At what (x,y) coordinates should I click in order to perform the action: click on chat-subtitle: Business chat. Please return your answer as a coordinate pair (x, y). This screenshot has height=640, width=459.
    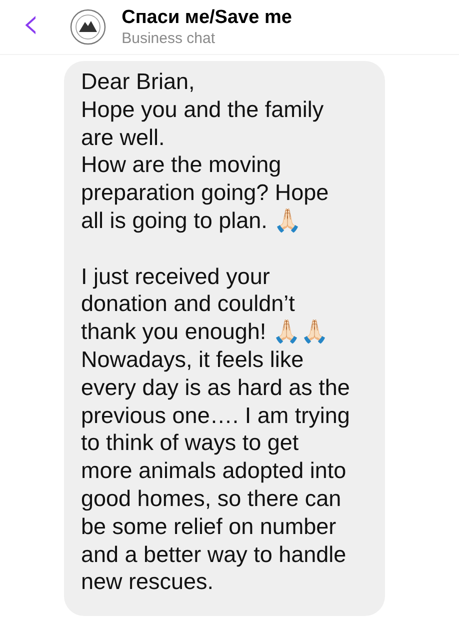
    Looking at the image, I should click on (169, 38).